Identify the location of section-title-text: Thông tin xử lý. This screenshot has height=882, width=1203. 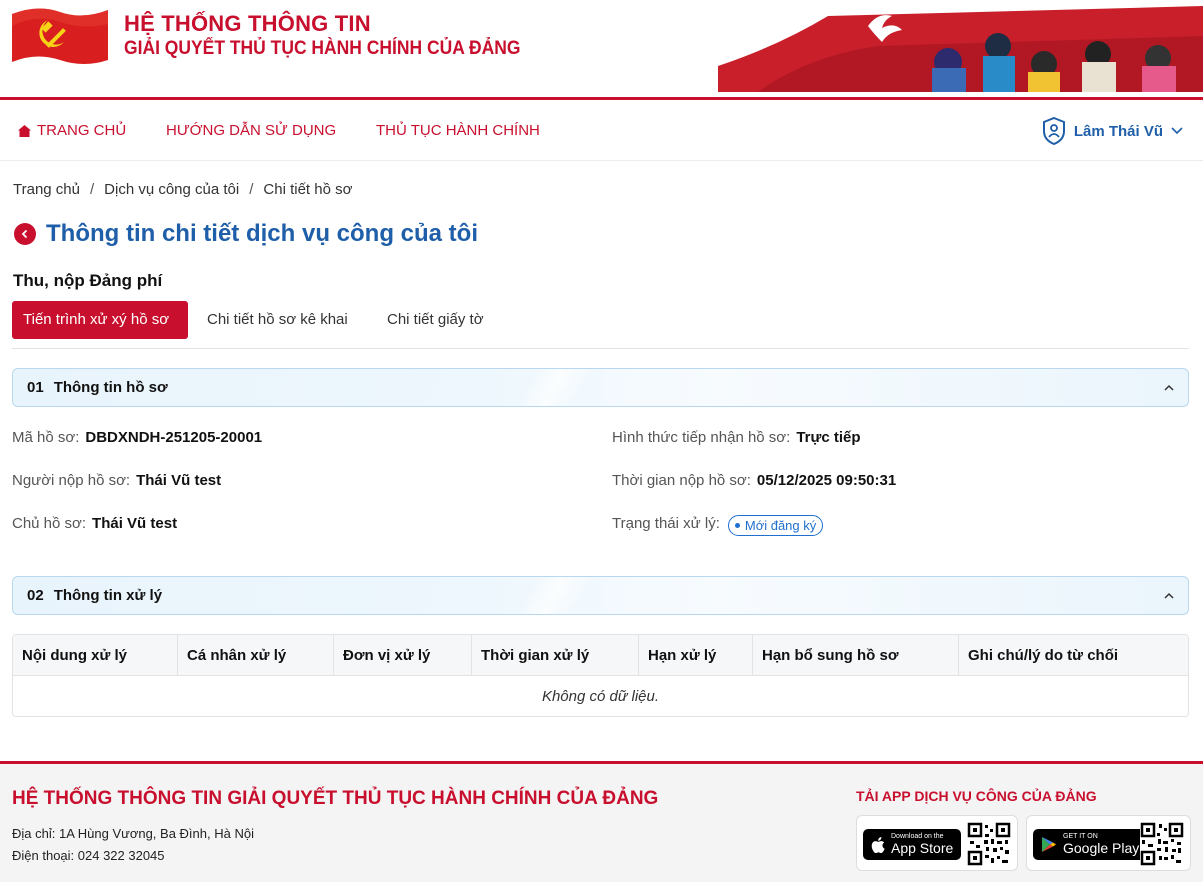
(108, 595).